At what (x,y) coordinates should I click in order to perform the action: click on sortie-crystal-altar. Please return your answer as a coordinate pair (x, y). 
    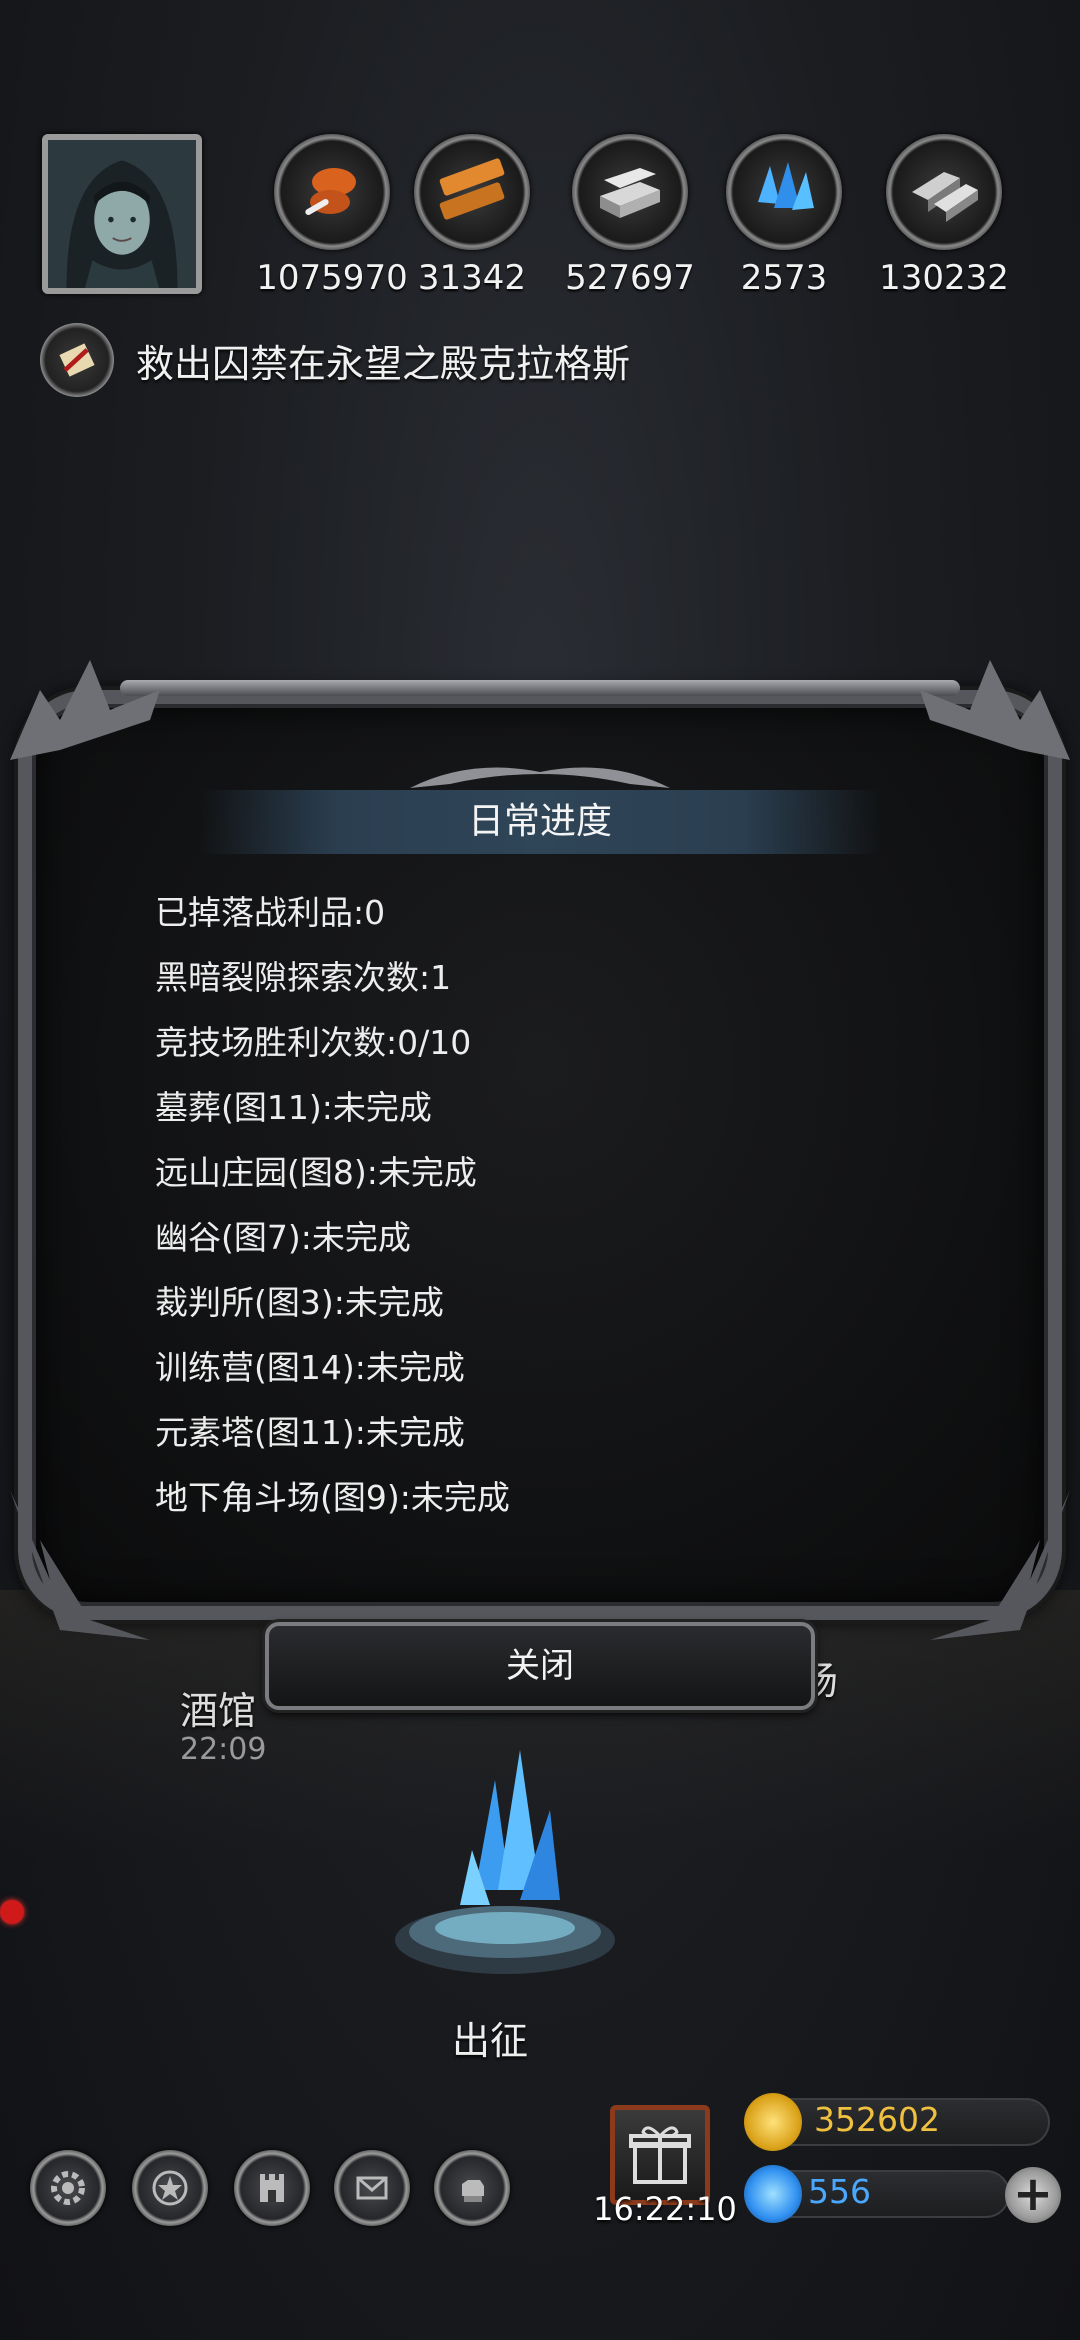
    Looking at the image, I should click on (505, 1865).